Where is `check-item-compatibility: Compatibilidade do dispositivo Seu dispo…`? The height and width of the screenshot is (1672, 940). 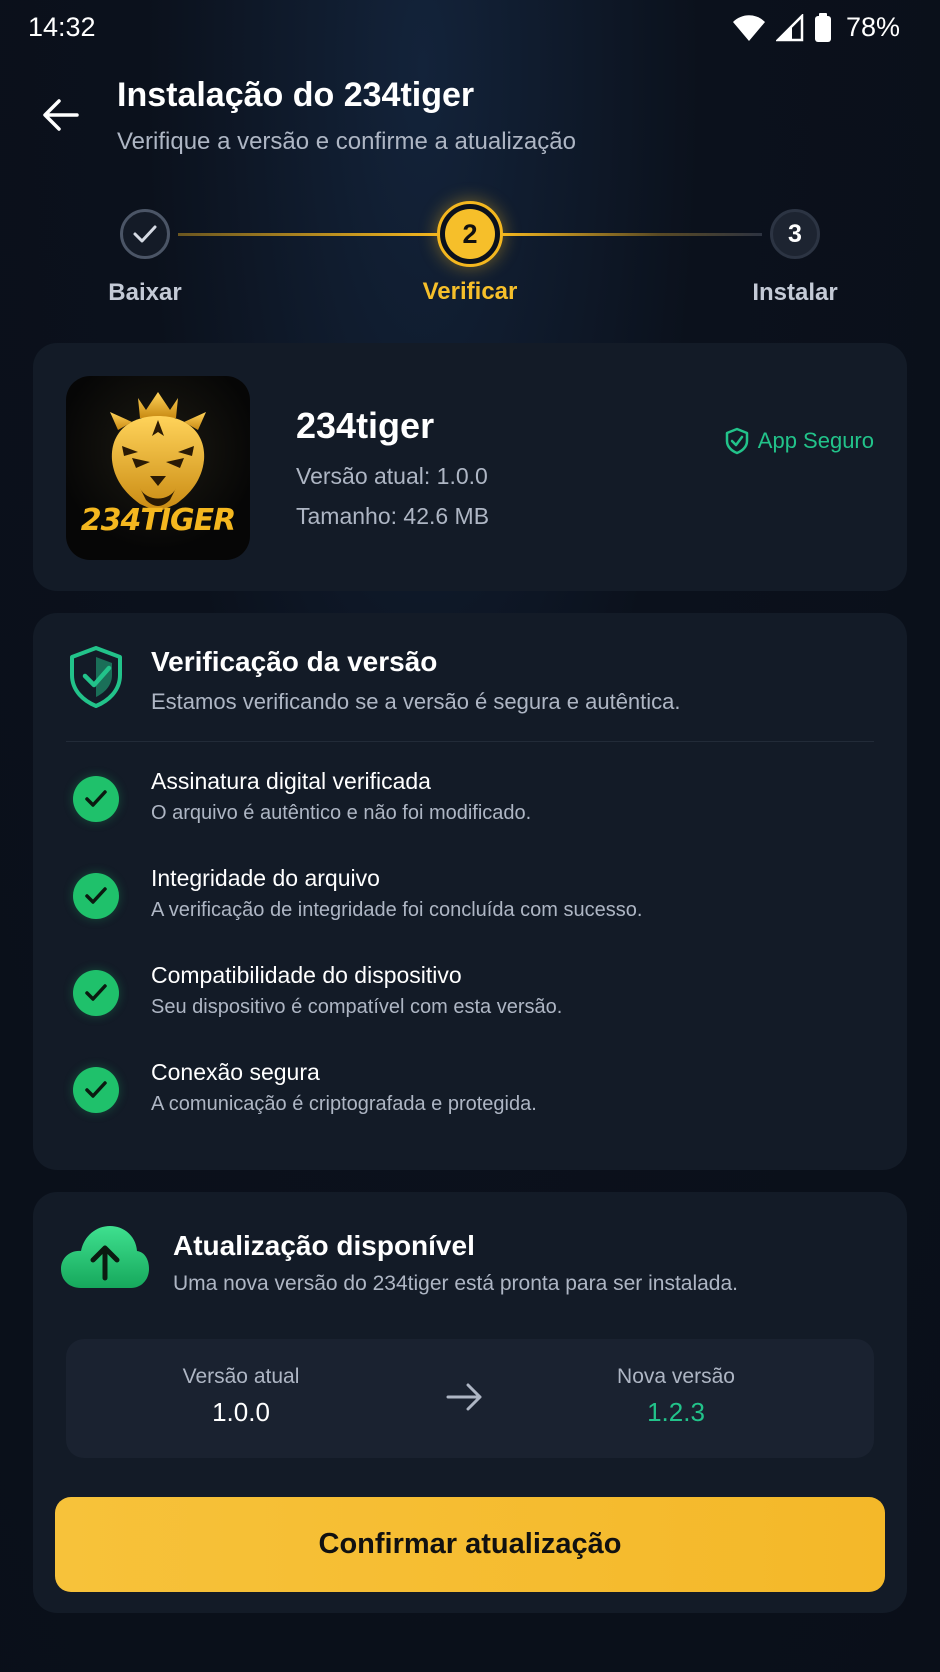 check-item-compatibility: Compatibilidade do dispositivo Seu dispo… is located at coordinates (473, 997).